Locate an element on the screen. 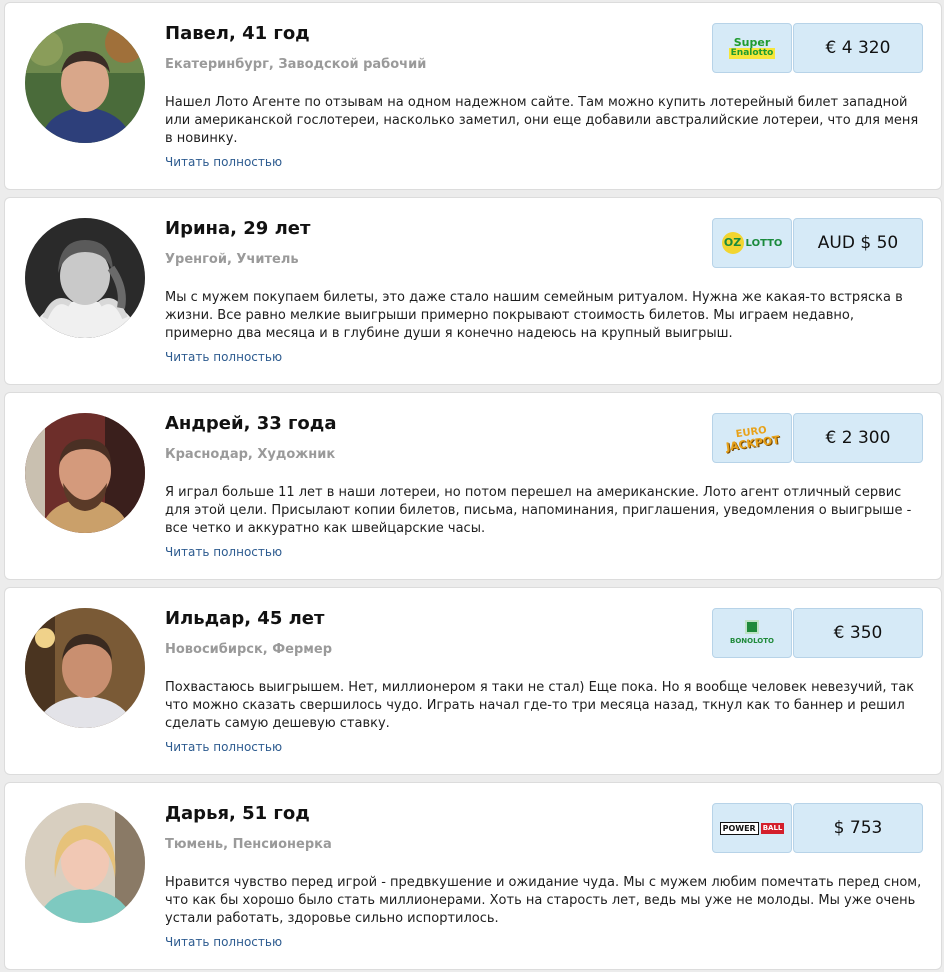  logo-line1: OZ is located at coordinates (732, 243).